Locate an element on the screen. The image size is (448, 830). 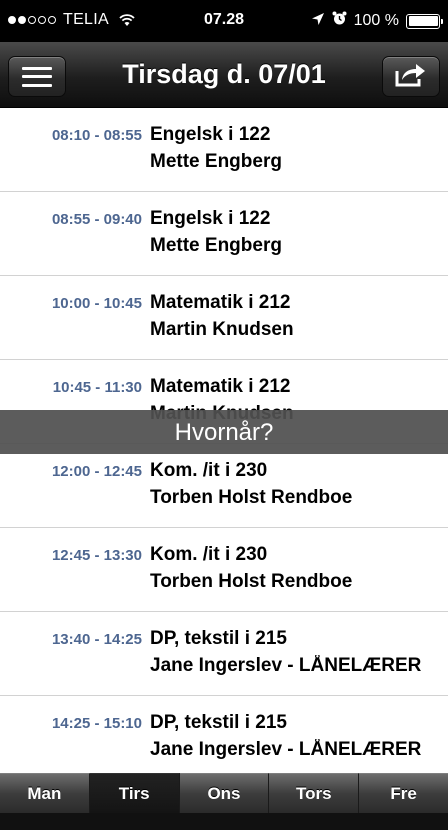
alarm-clock-icon is located at coordinates (339, 21).